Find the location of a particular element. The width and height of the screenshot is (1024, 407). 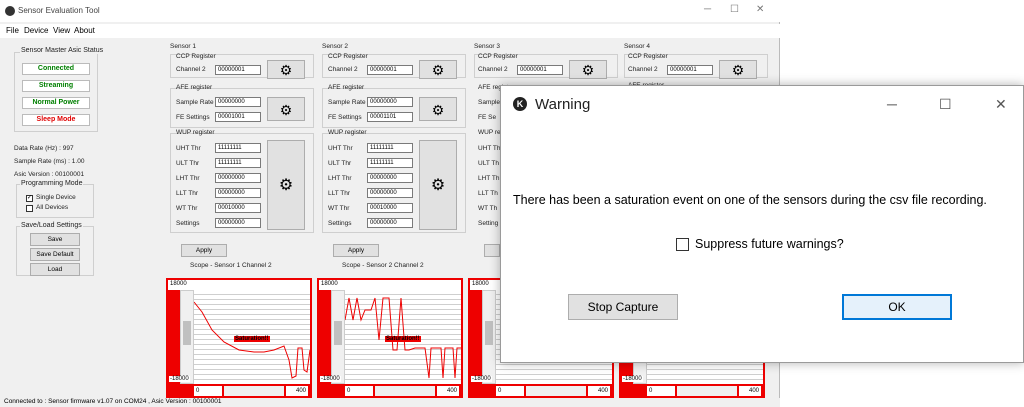

scope2-bottom-bar: 0 400 is located at coordinates (390, 391).